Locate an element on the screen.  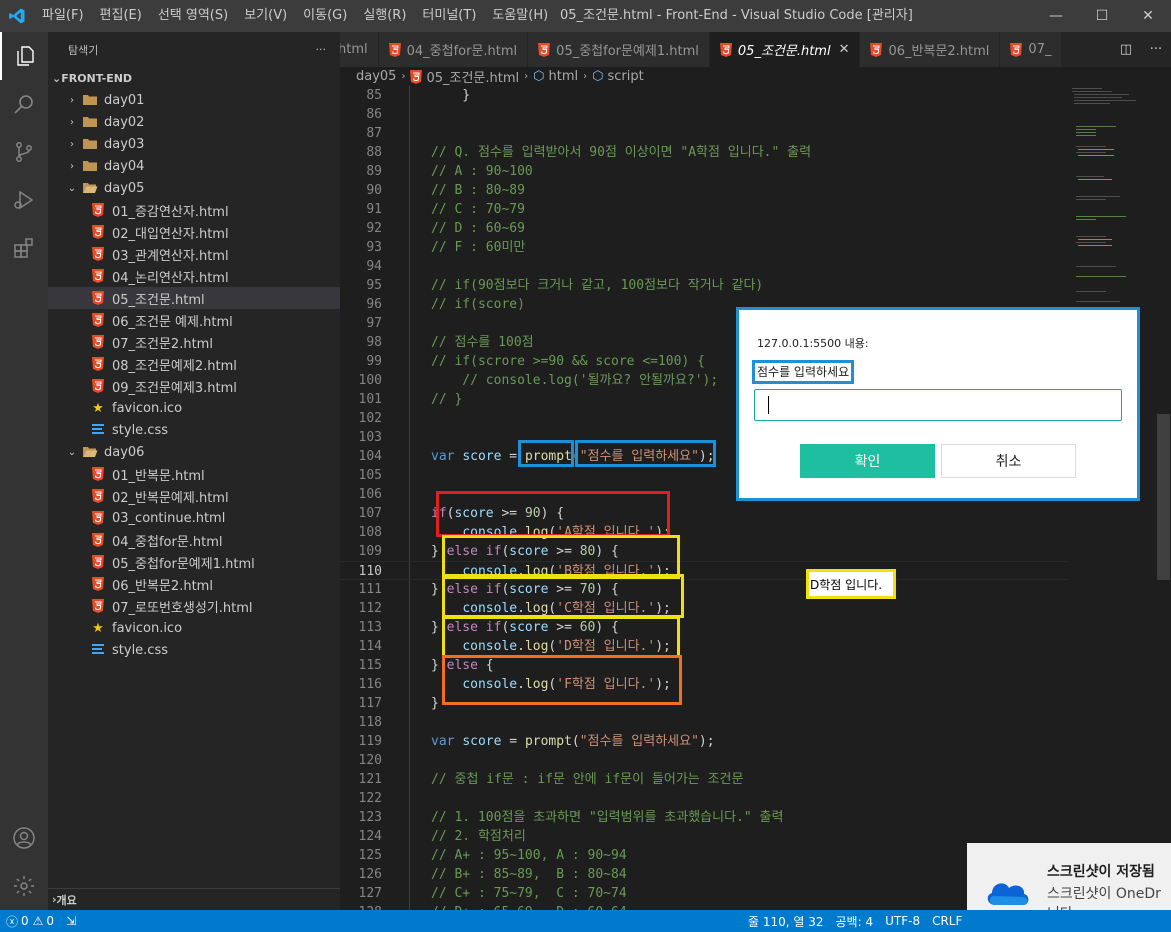
search-icon is located at coordinates (24, 104).